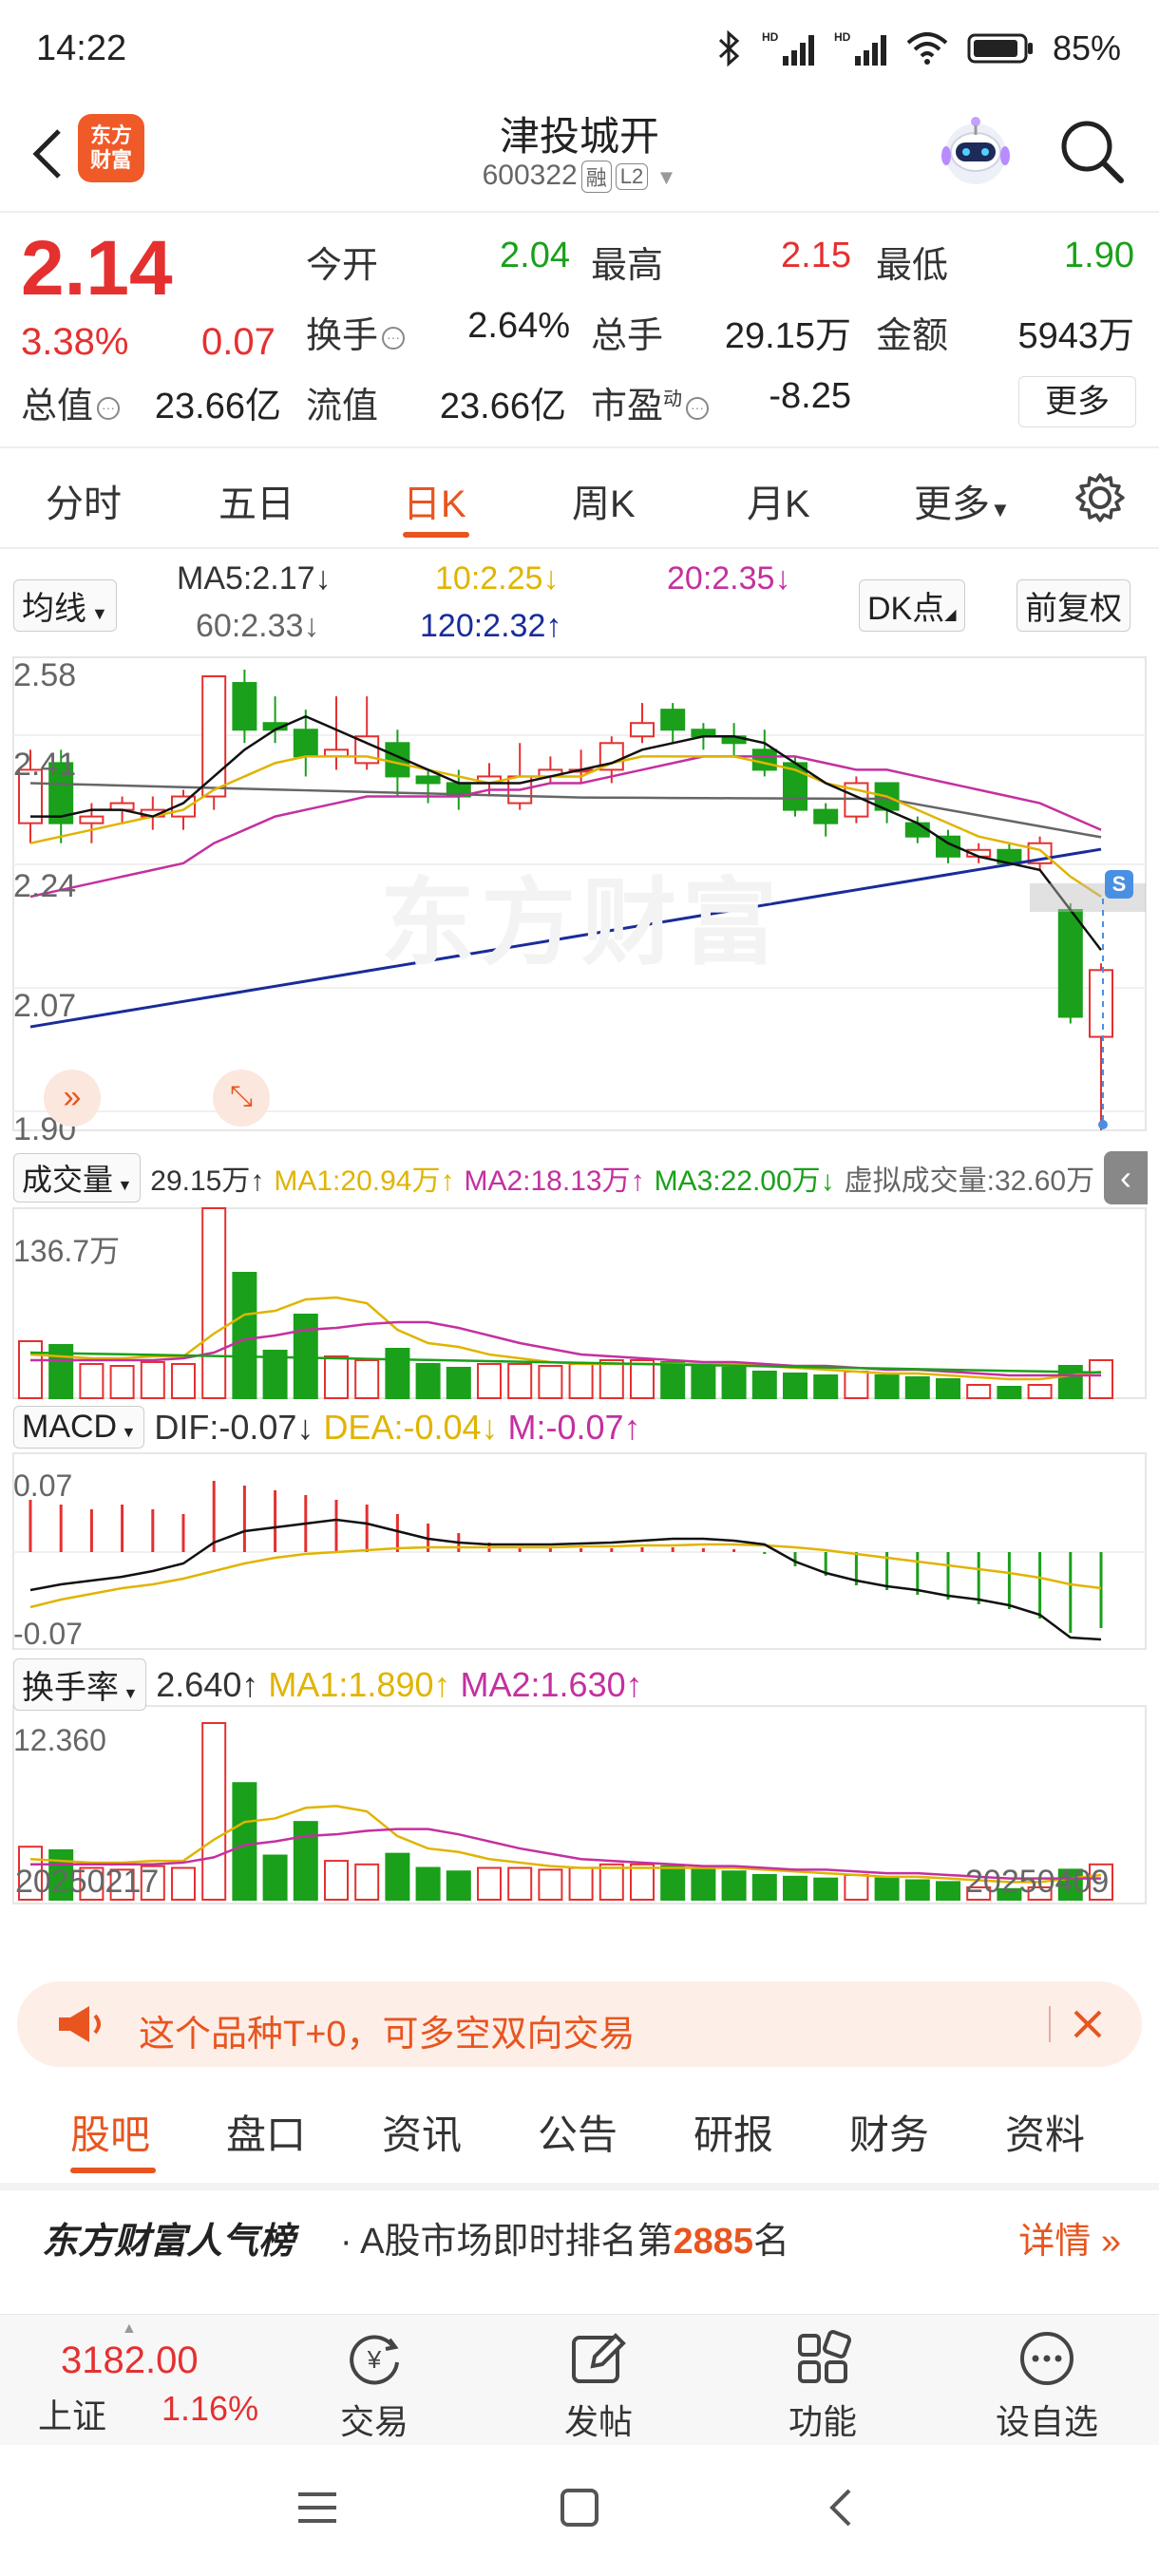 The width and height of the screenshot is (1159, 2576). What do you see at coordinates (1086, 47) in the screenshot?
I see `battery-percent: 85%` at bounding box center [1086, 47].